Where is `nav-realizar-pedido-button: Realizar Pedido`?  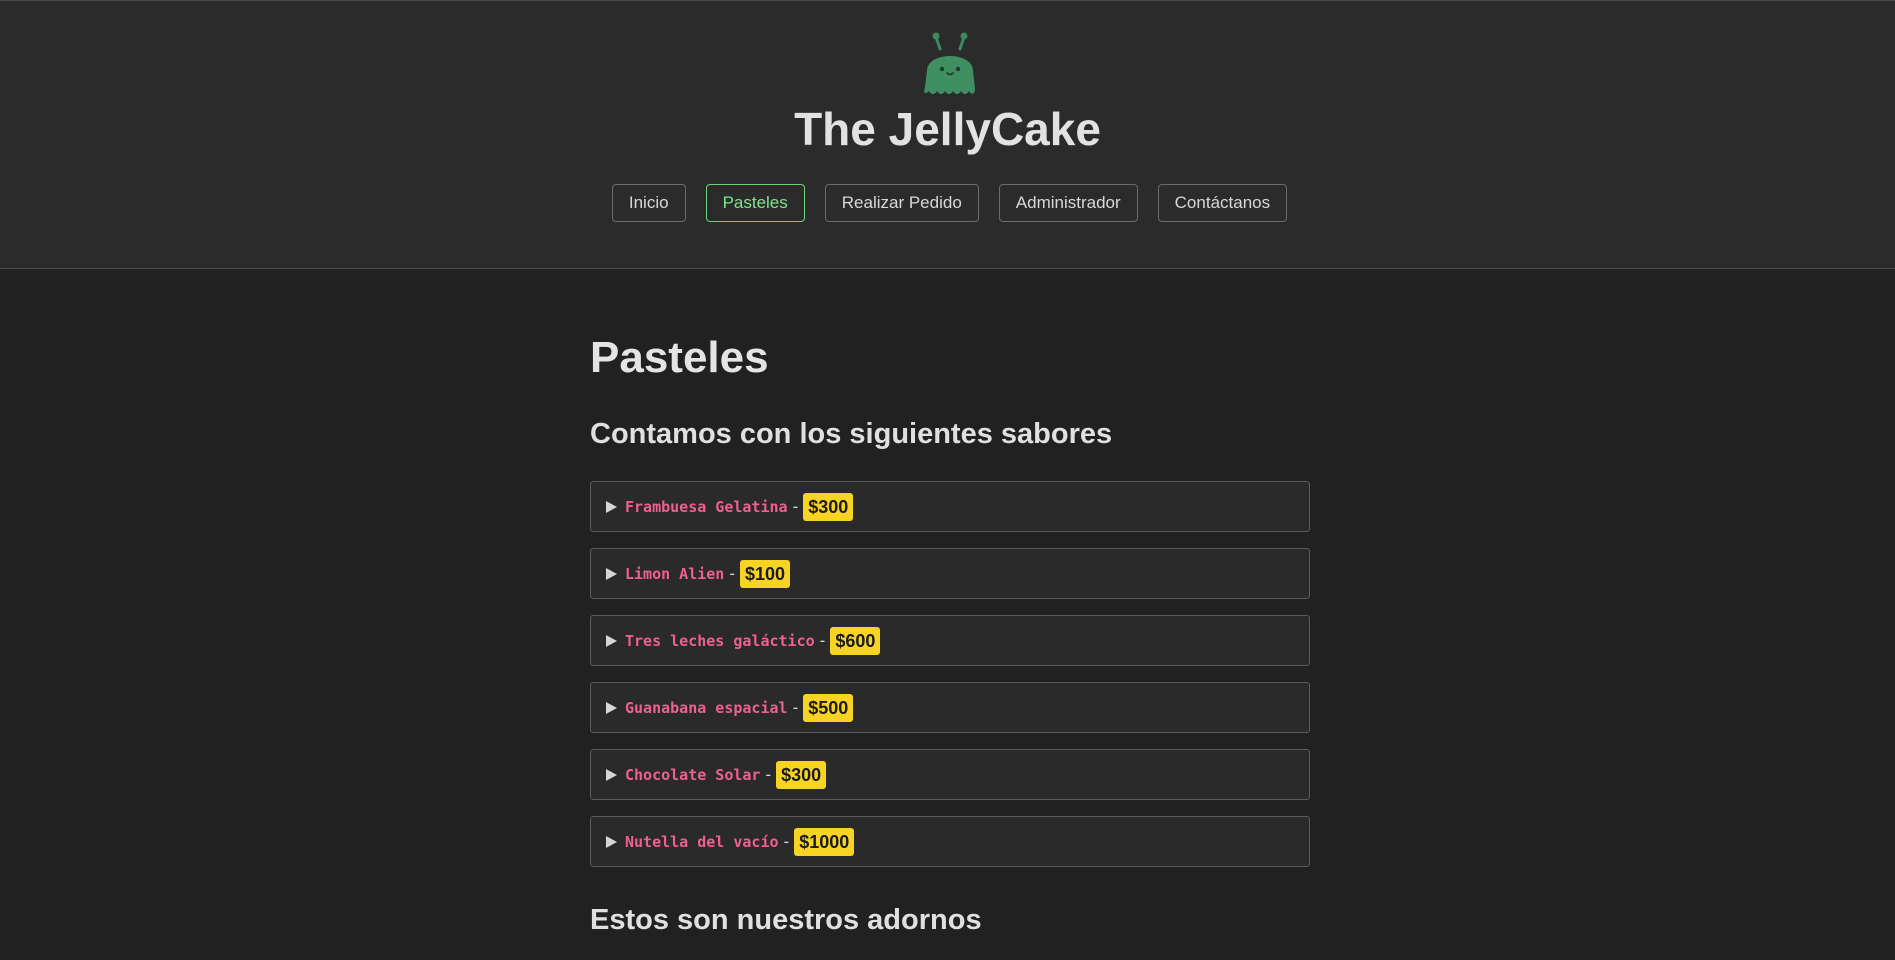
nav-realizar-pedido-button: Realizar Pedido is located at coordinates (901, 203).